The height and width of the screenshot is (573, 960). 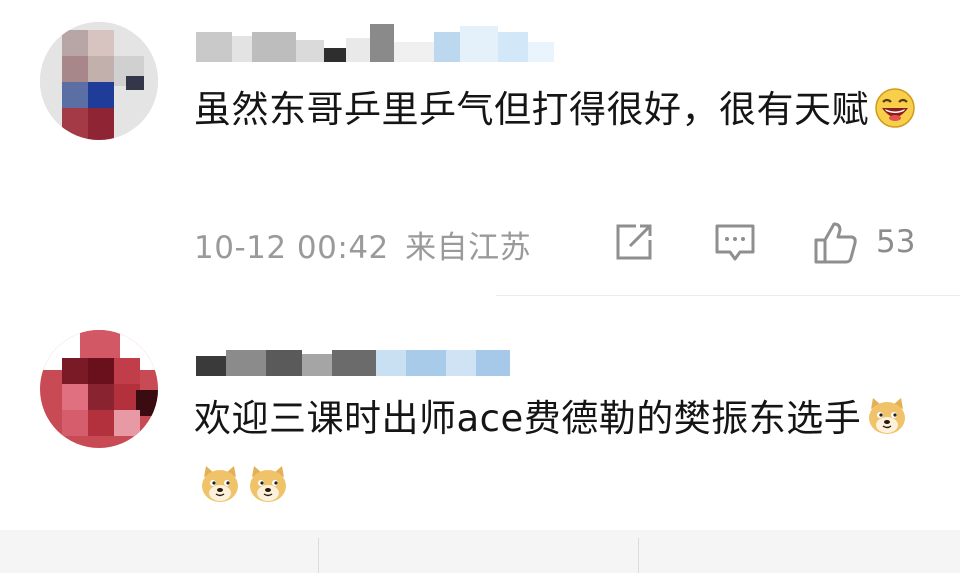 What do you see at coordinates (99, 389) in the screenshot?
I see `avatar` at bounding box center [99, 389].